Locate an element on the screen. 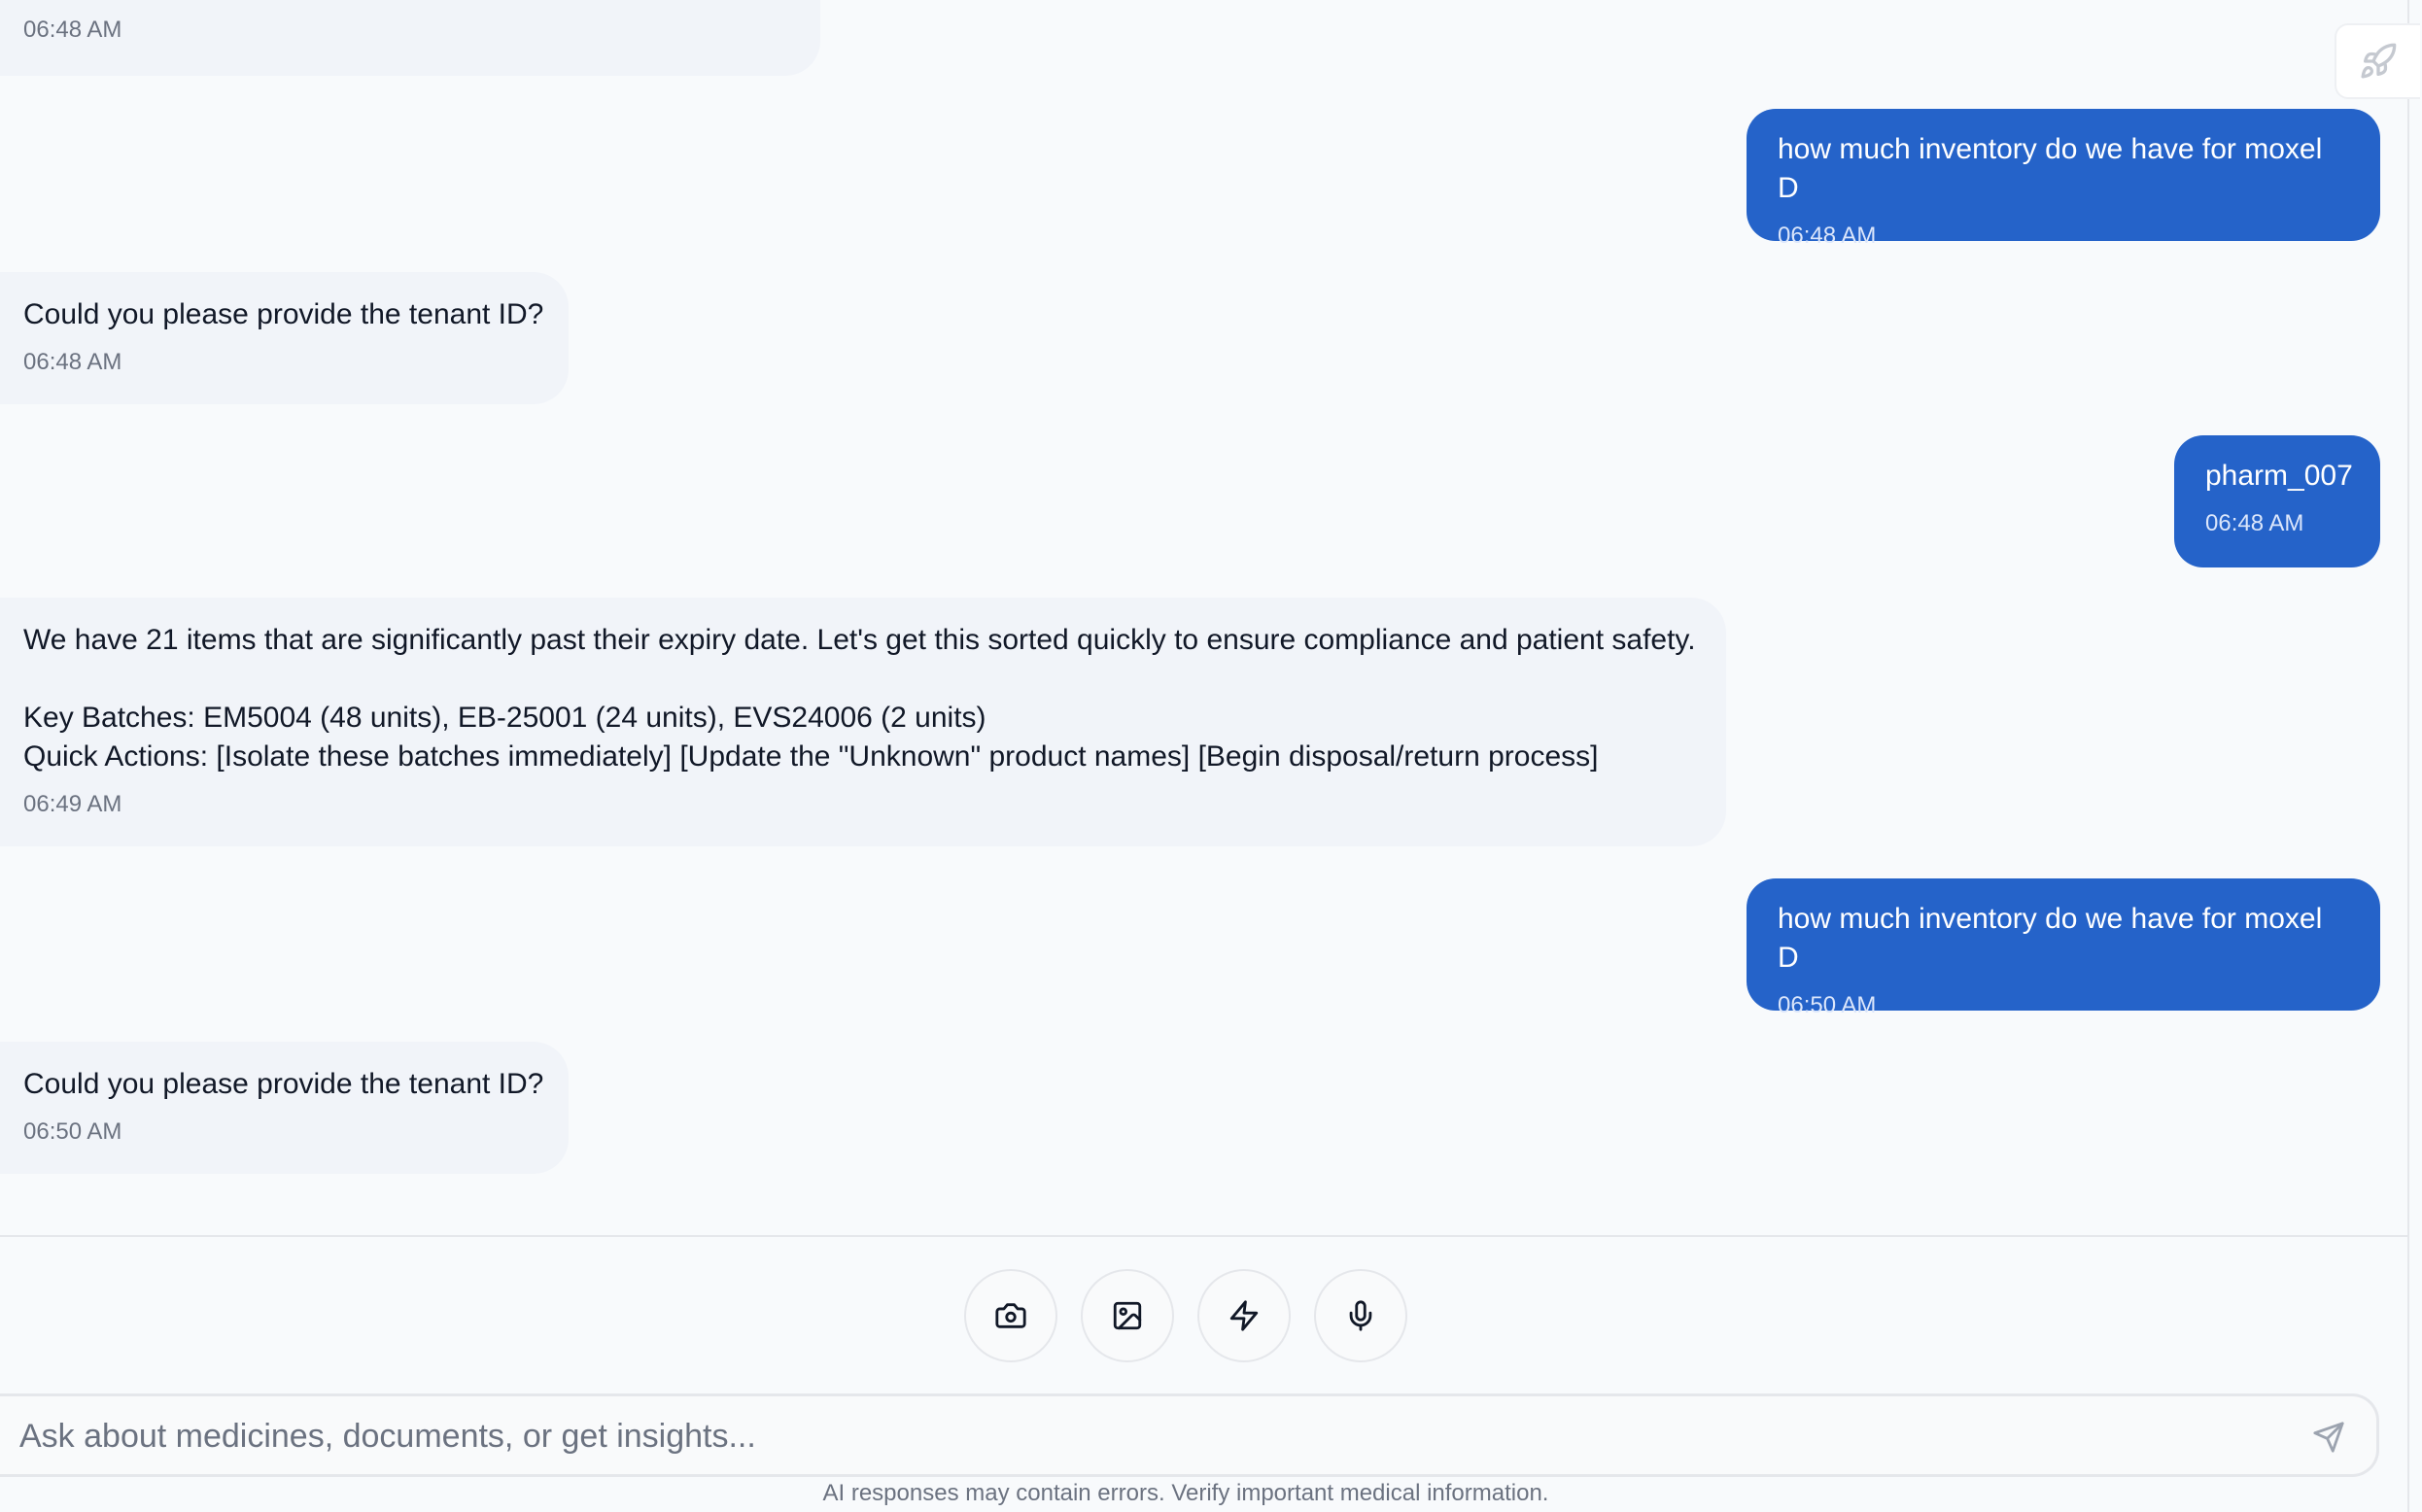 The image size is (2422, 1512). quick-action-button is located at coordinates (1244, 1315).